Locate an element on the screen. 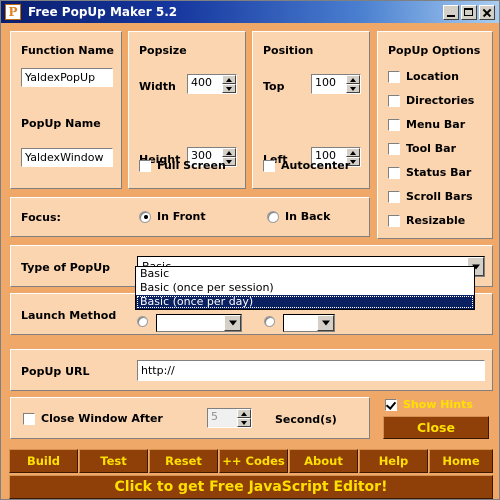 The image size is (500, 500). show-hints-checkbox is located at coordinates (391, 404).